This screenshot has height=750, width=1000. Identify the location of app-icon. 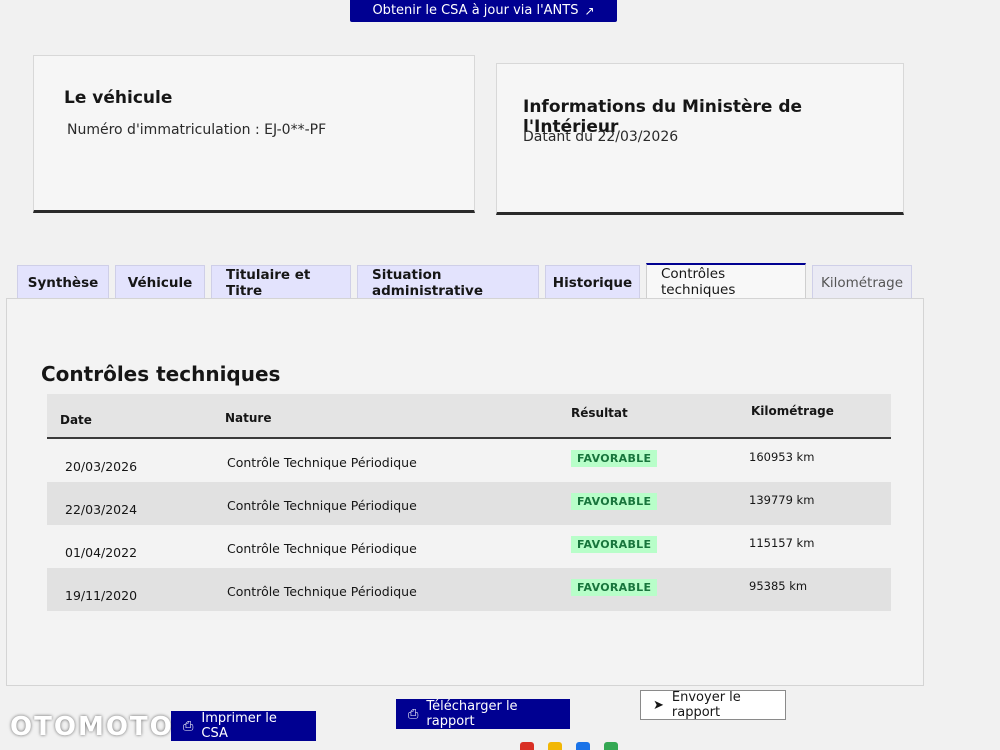
(611, 746).